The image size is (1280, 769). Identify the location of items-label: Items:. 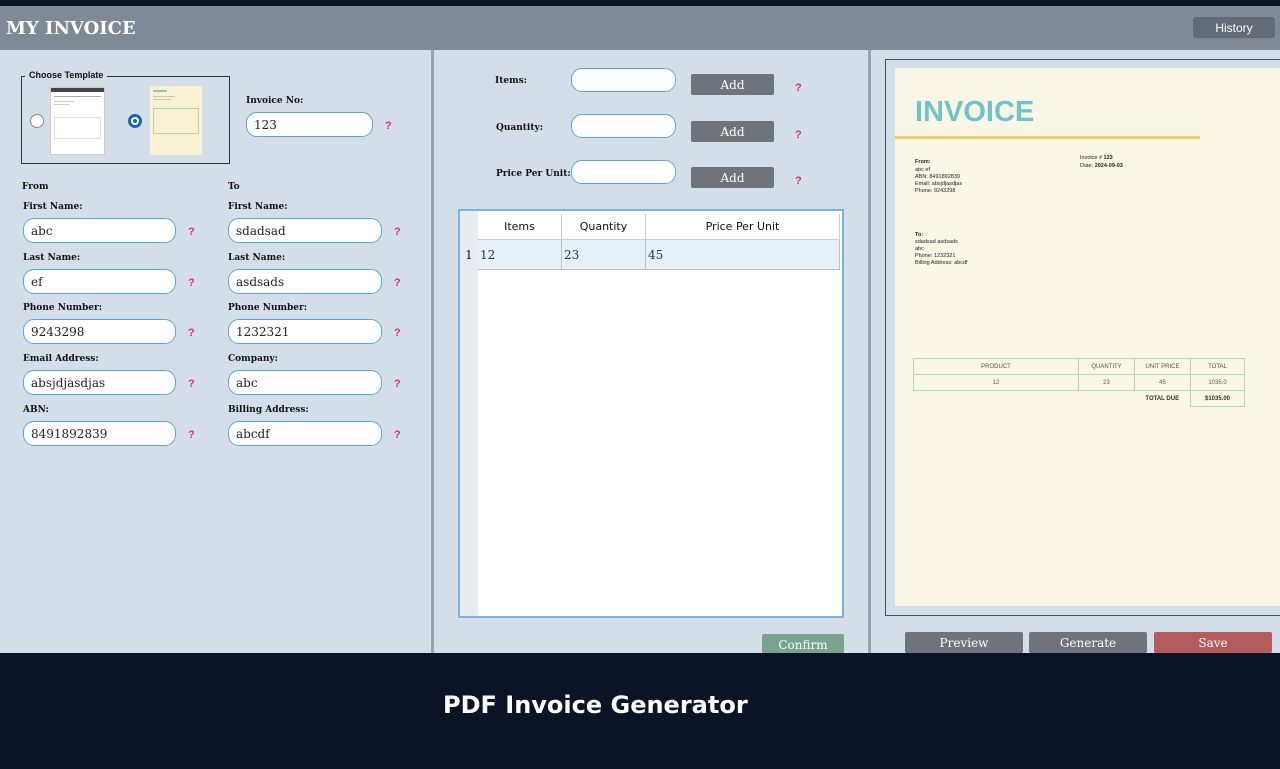
(511, 81).